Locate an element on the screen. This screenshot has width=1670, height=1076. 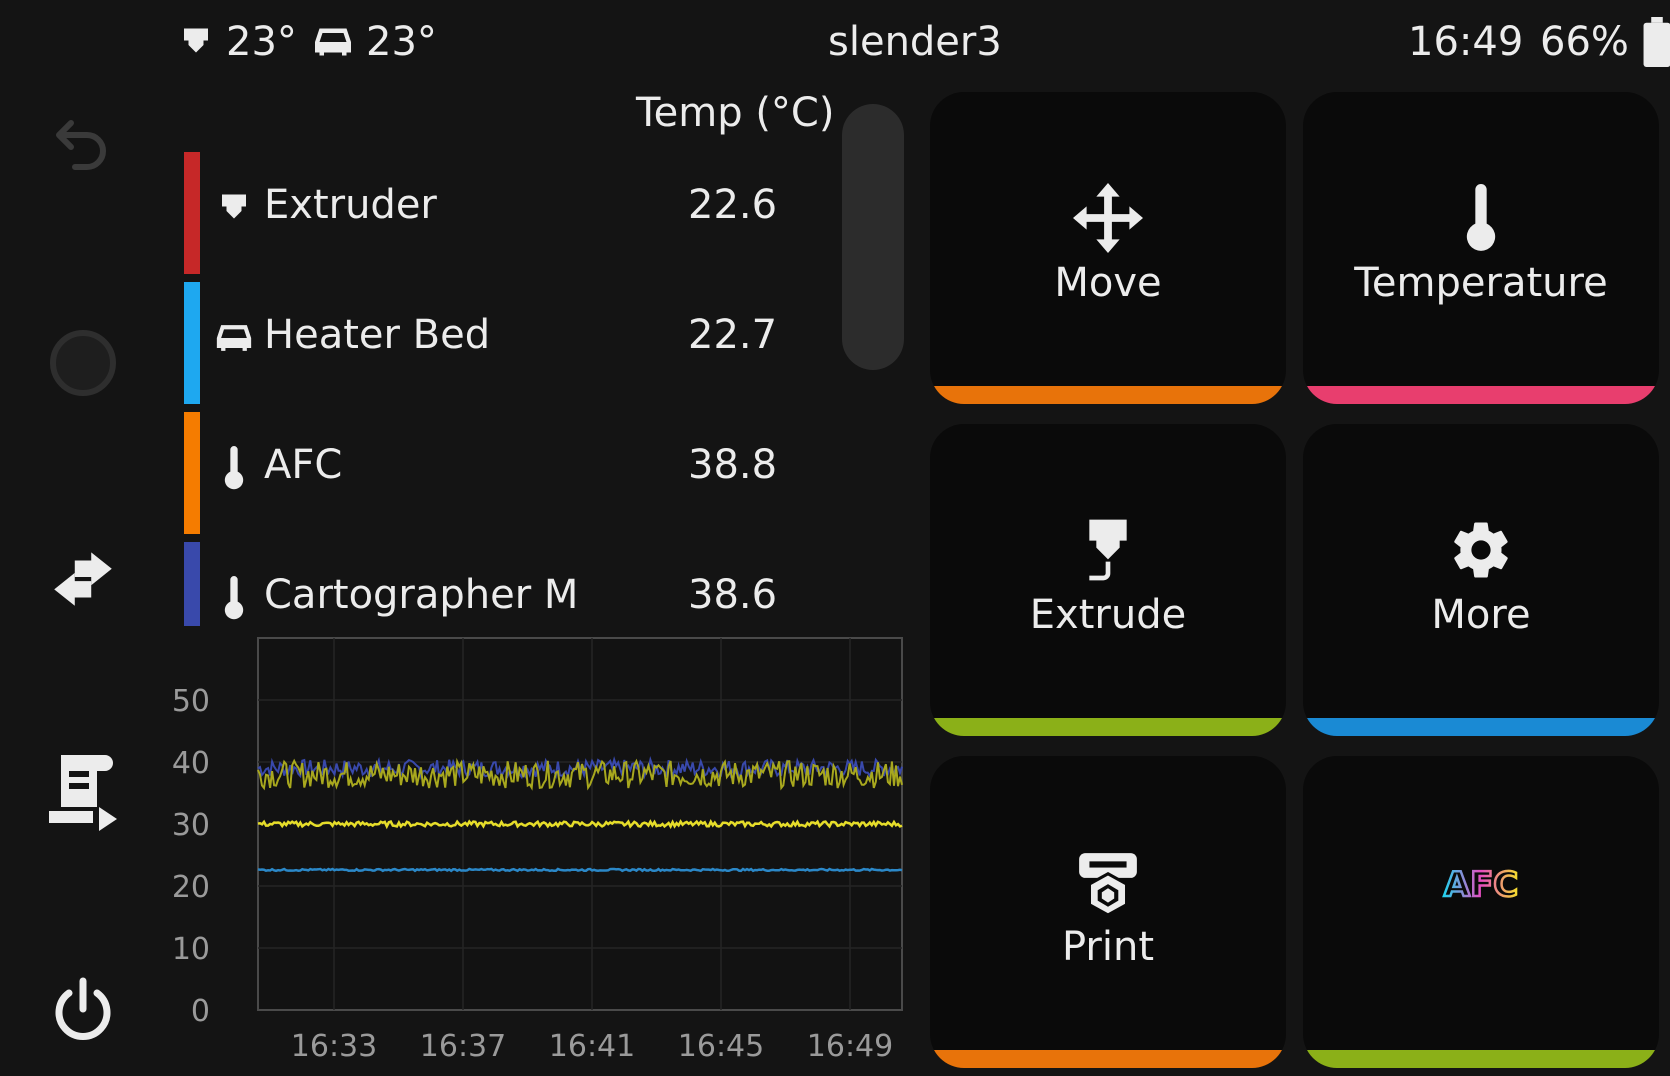
x-tick-label: 16:49 is located at coordinates (850, 1046).